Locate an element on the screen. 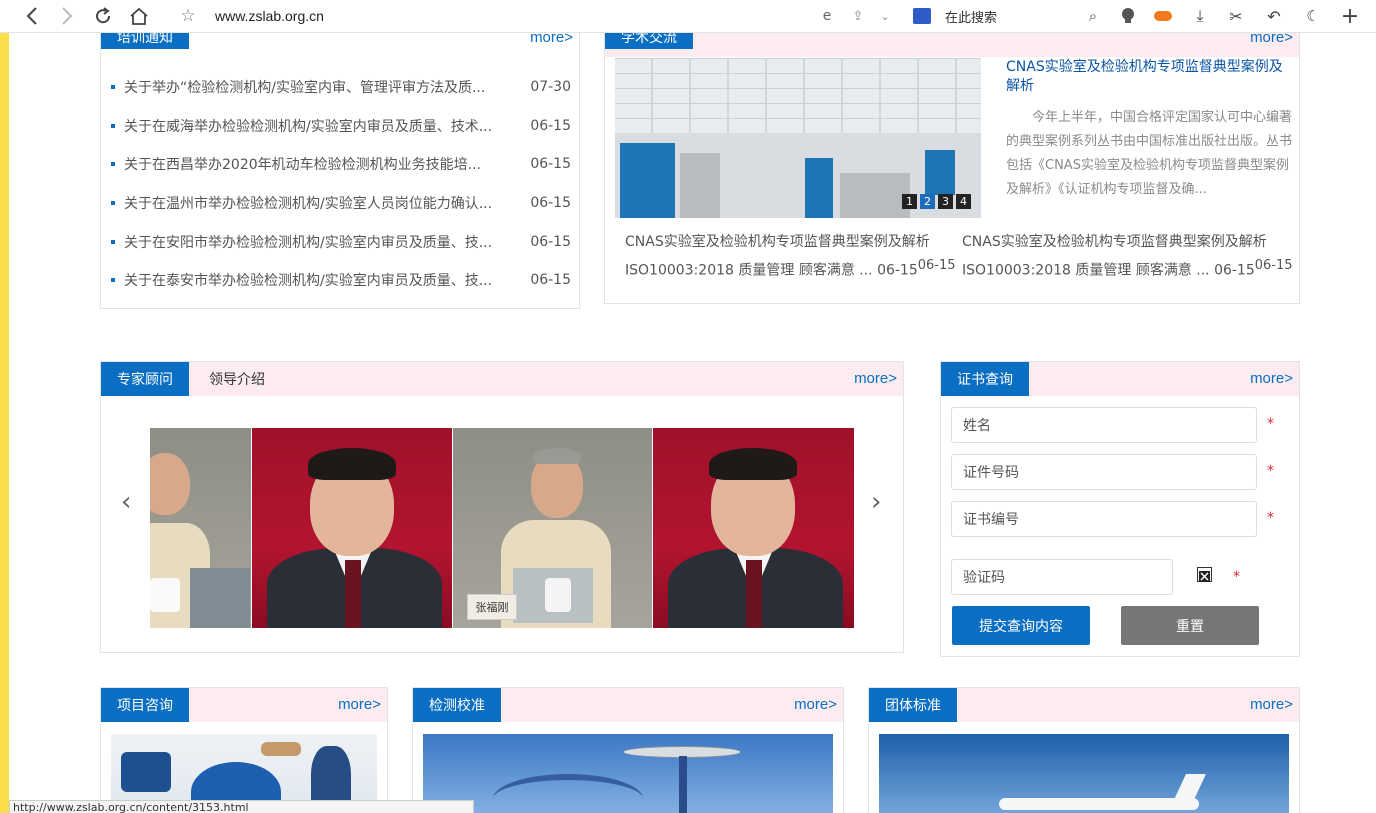 The height and width of the screenshot is (813, 1376). certificate-number-field: 证书编号 is located at coordinates (1104, 519).